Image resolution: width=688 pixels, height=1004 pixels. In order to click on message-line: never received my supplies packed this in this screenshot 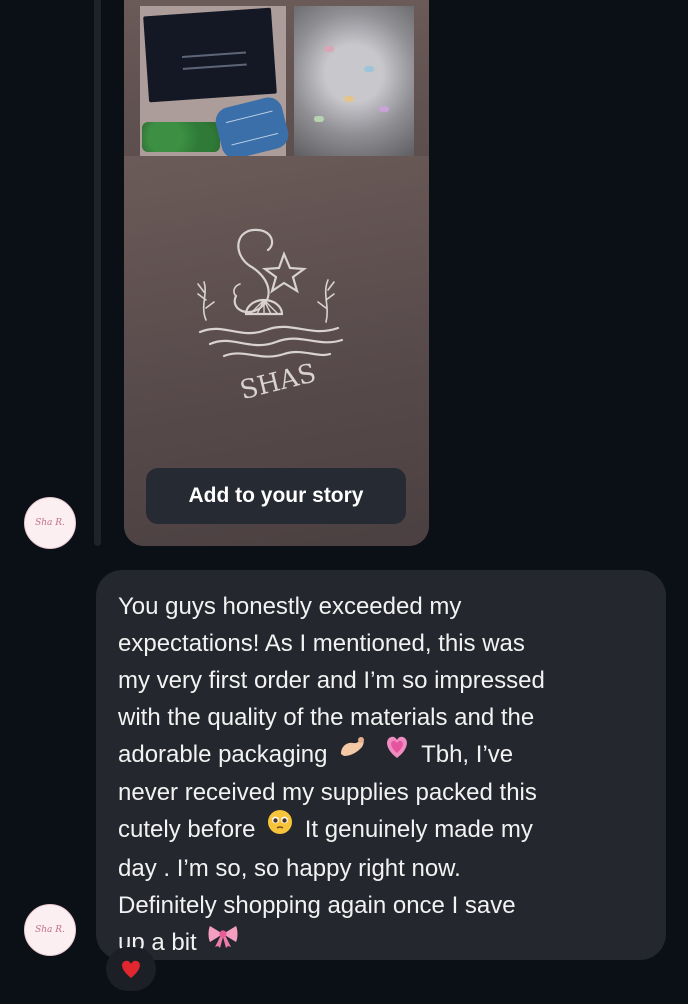, I will do `click(327, 793)`.